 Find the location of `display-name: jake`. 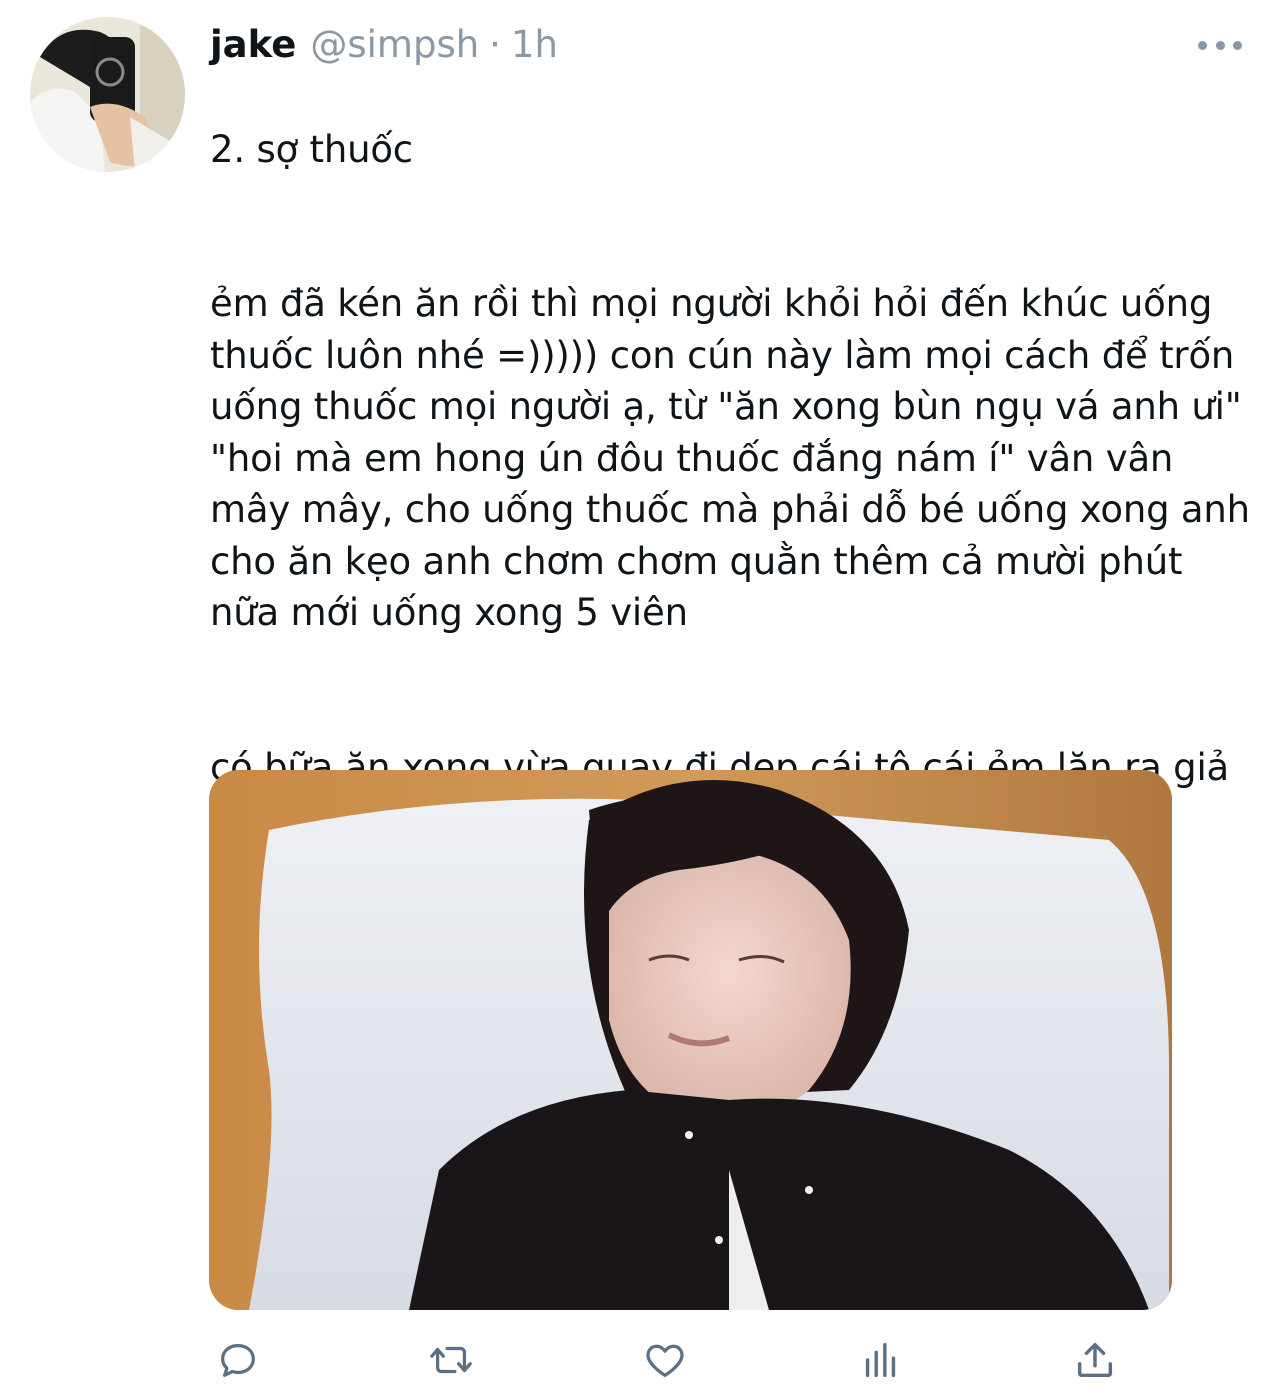

display-name: jake is located at coordinates (253, 45).